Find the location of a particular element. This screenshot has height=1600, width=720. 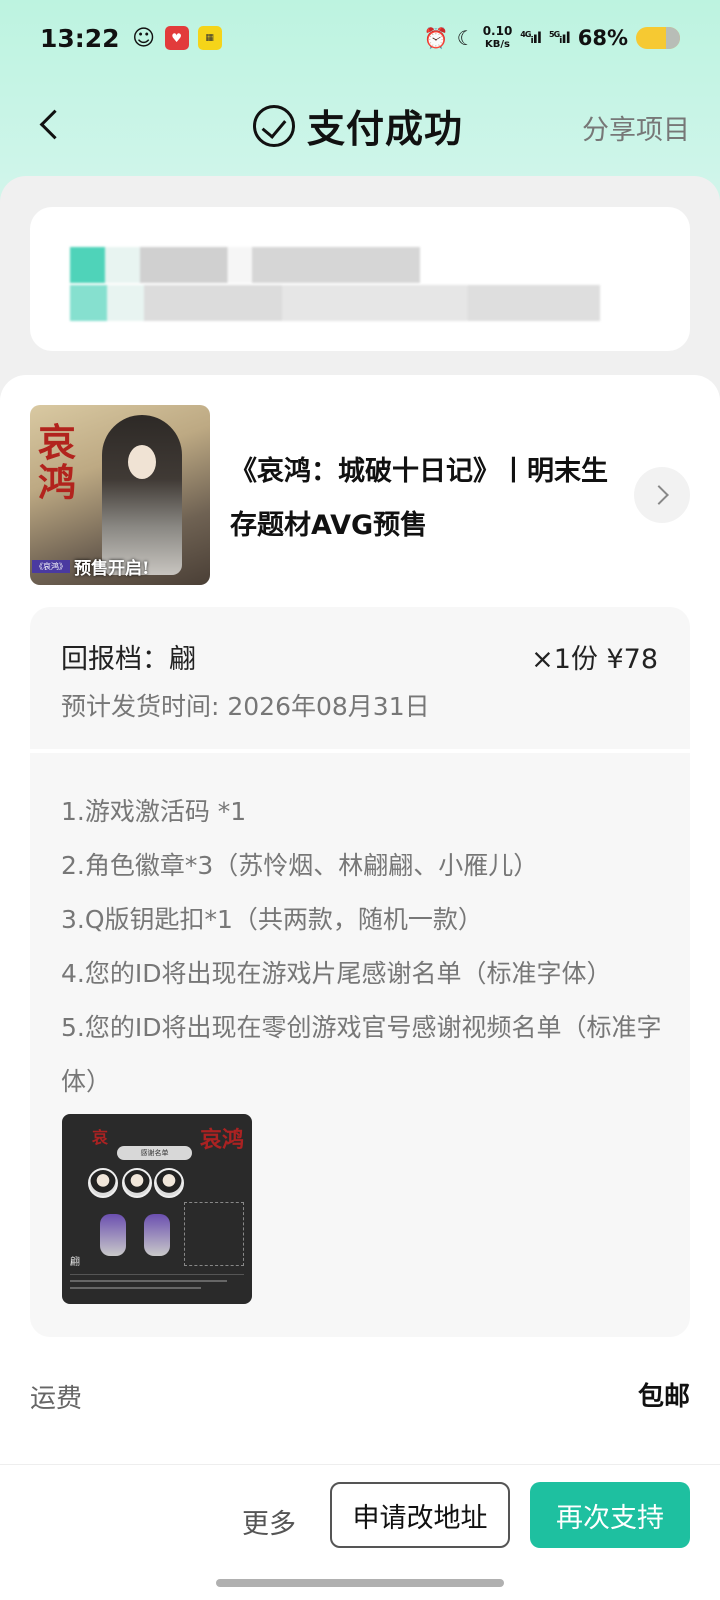

status-bar: 13:22 ☺ ♥ ▦ ⏰ ☾ 0.10 KB/s 4Gᵢıl 5Gᵢıl 68% is located at coordinates (360, 38).